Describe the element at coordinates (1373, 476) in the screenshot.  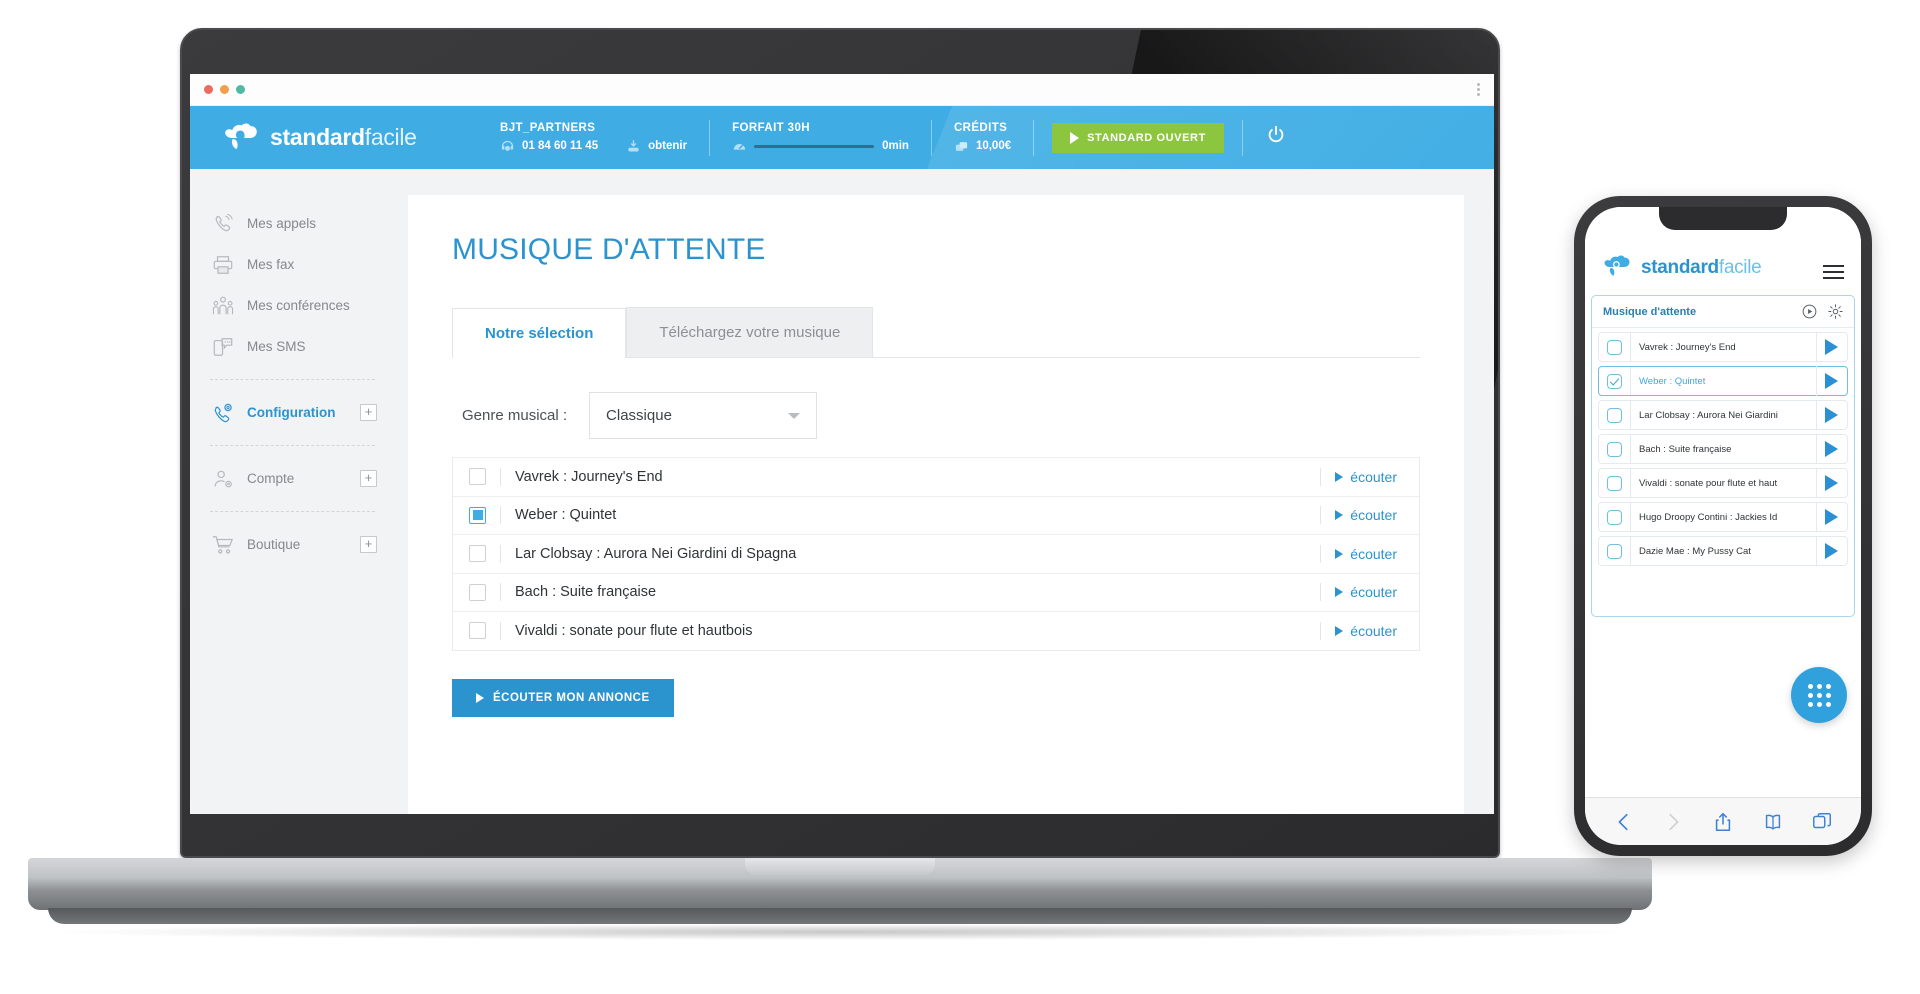
I see `listen-label: écouter` at that location.